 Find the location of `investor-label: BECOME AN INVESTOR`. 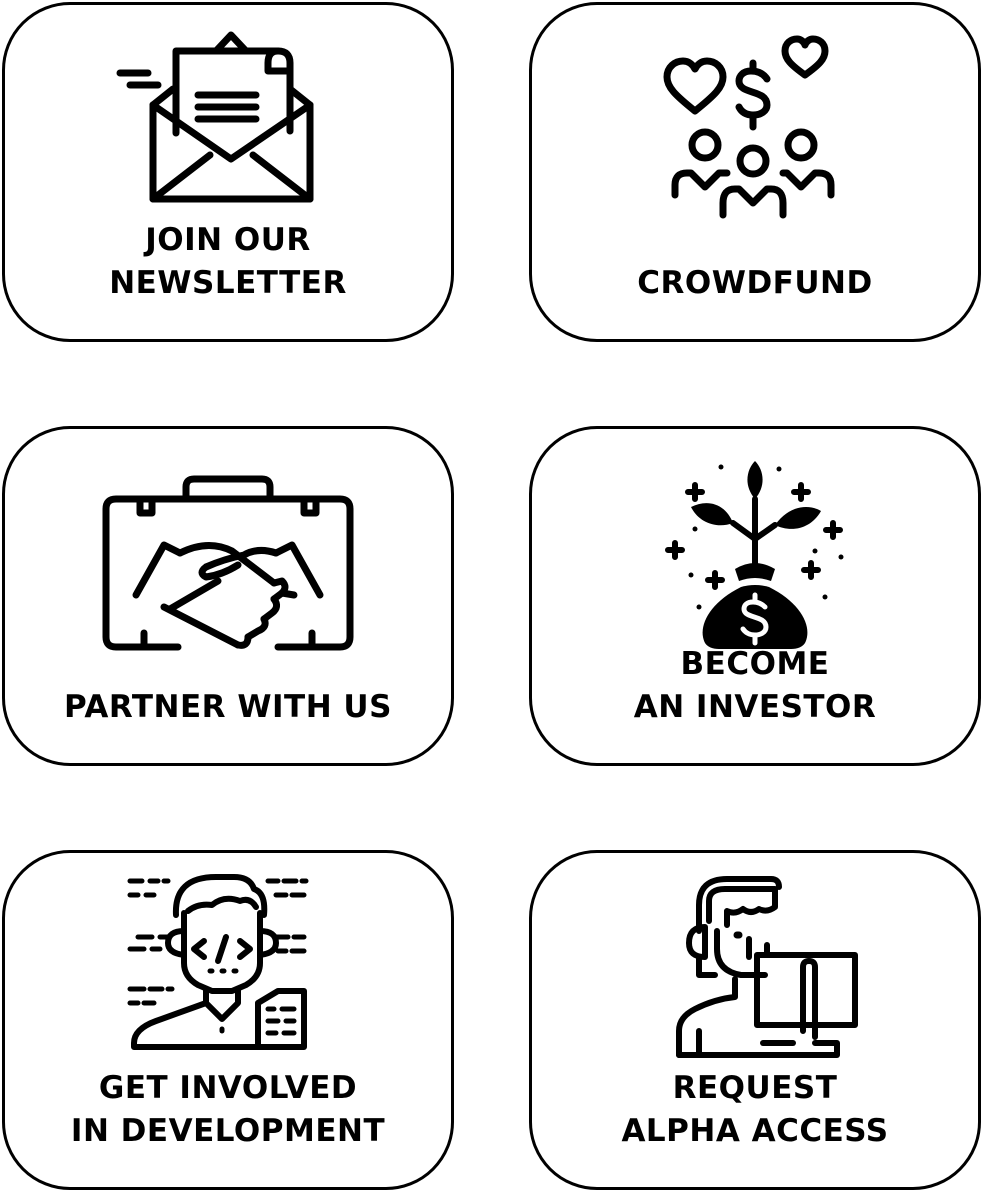

investor-label: BECOME AN INVESTOR is located at coordinates (755, 686).